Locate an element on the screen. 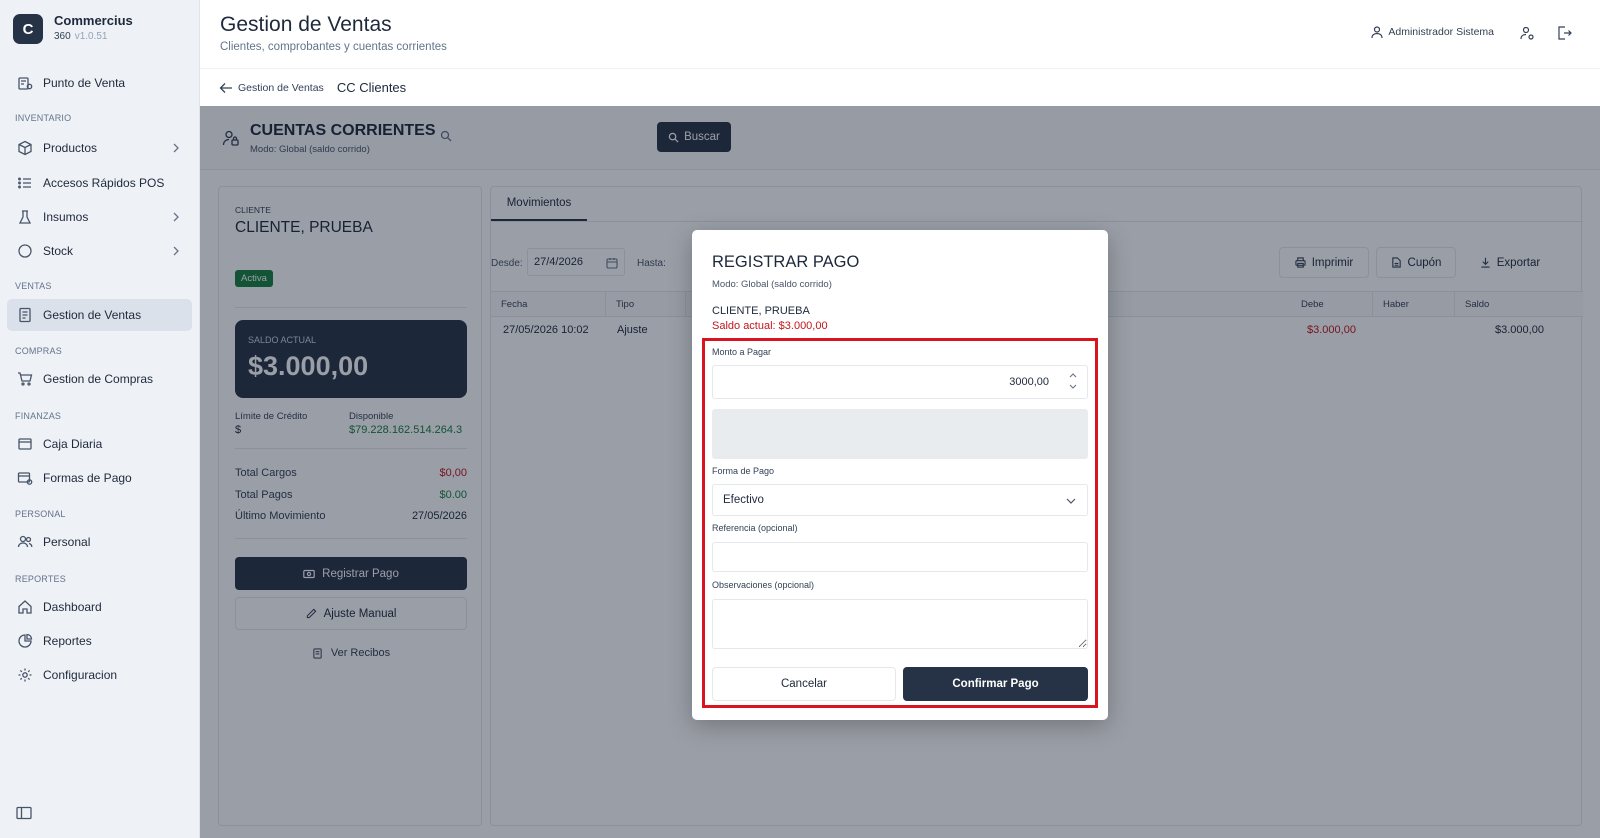 The width and height of the screenshot is (1600, 838). sidebar-item-productos: Productos is located at coordinates (99, 148).